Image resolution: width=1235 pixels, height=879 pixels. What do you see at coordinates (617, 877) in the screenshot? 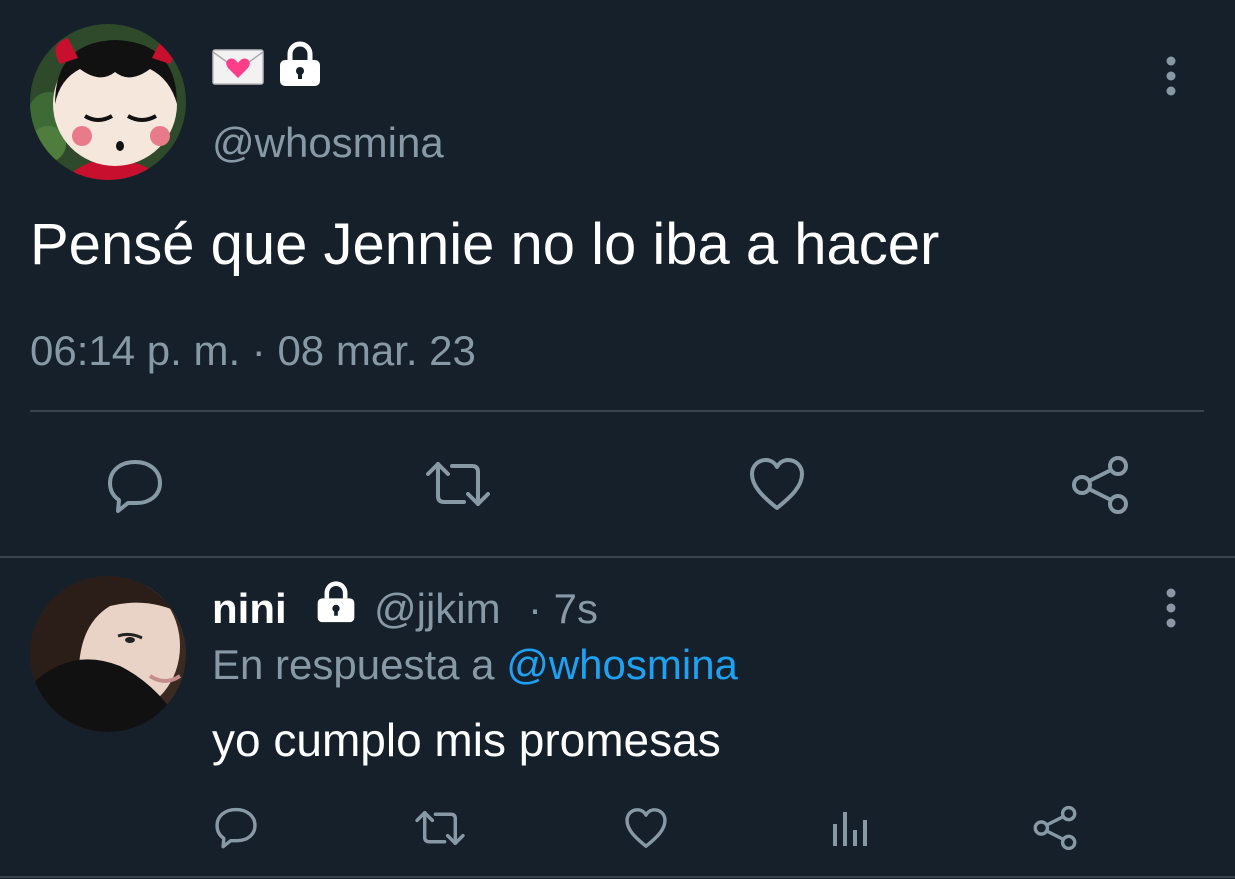
I see `bottom-divider` at bounding box center [617, 877].